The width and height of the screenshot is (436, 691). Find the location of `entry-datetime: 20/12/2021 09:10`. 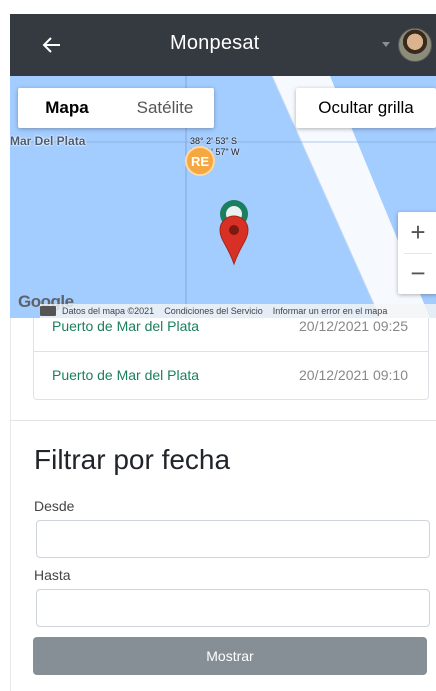

entry-datetime: 20/12/2021 09:10 is located at coordinates (353, 375).